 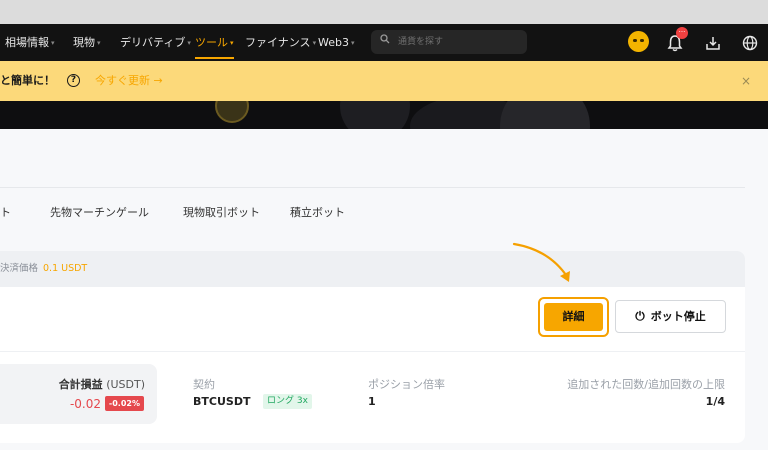 I want to click on search-icon, so click(x=385, y=42).